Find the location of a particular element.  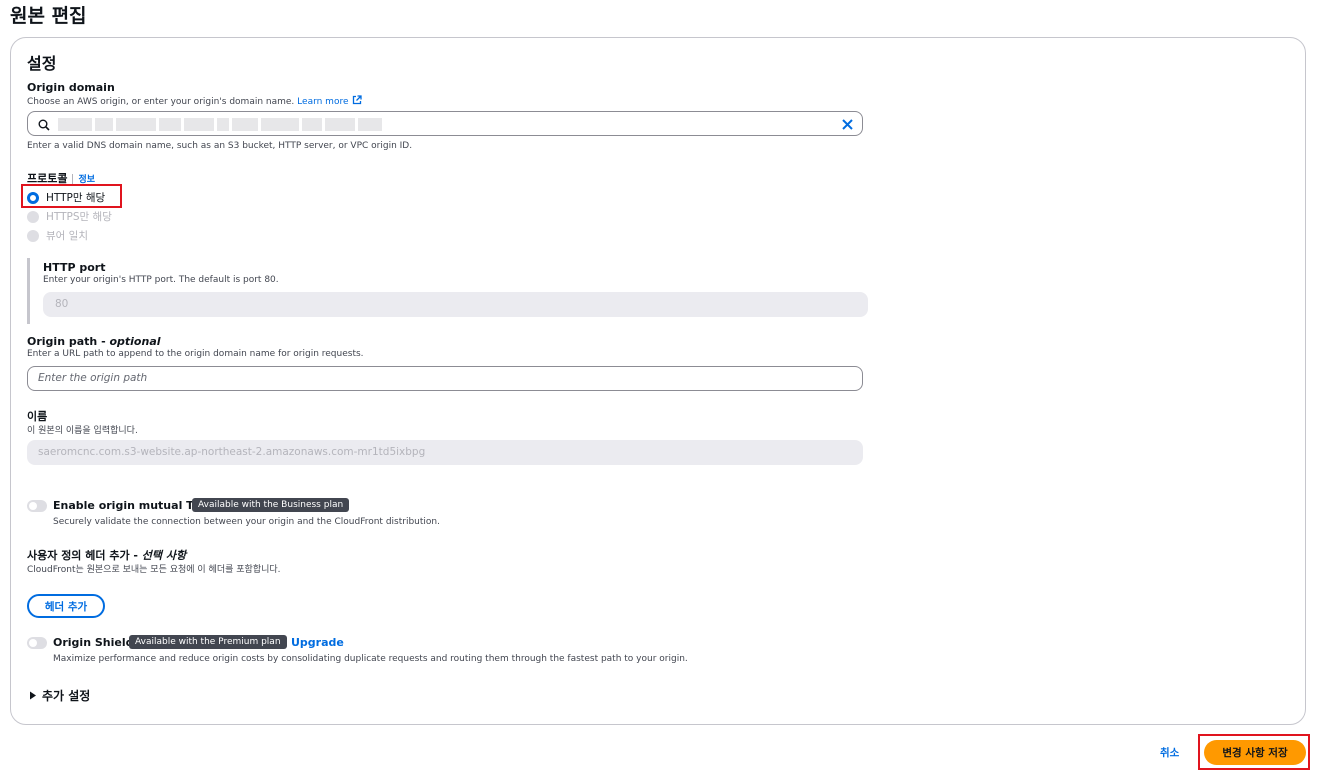

learn-more-link: Learn more is located at coordinates (330, 101).